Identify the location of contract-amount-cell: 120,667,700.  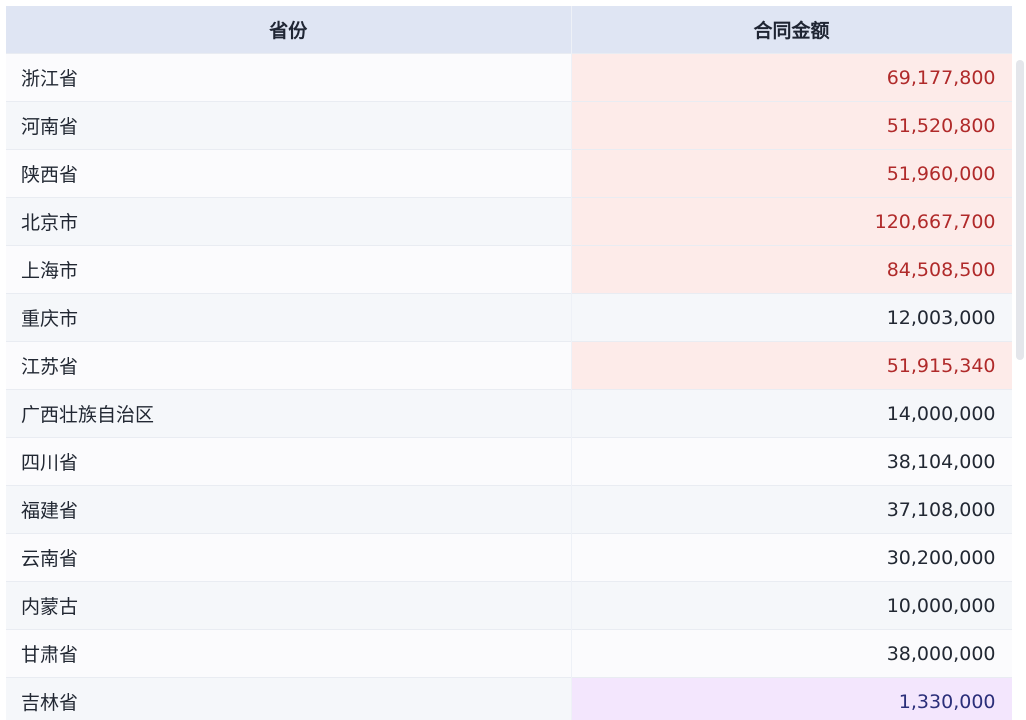
(791, 221).